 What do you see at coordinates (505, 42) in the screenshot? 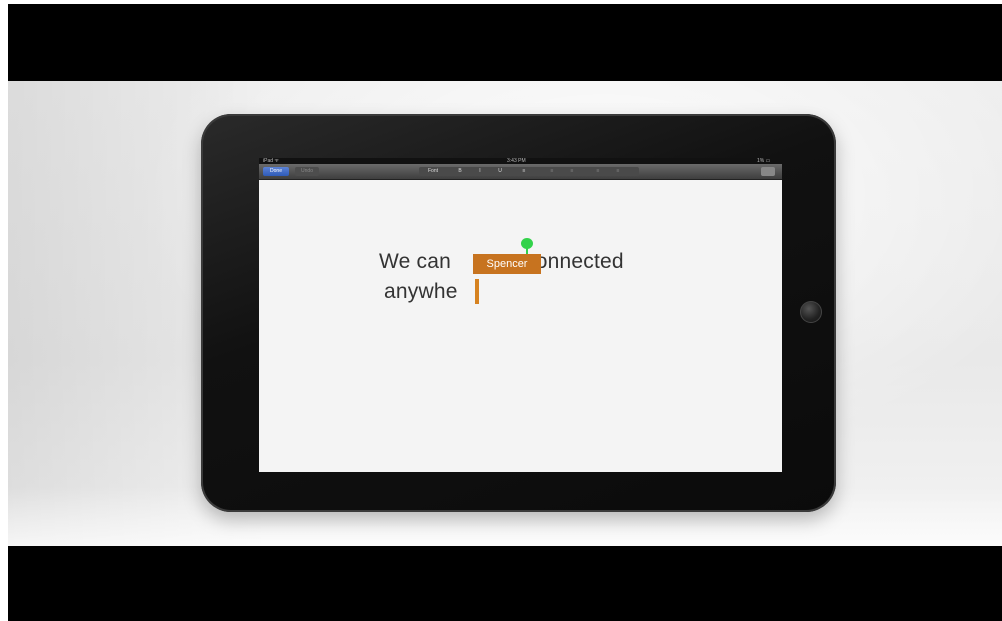
I see `letterbox-top` at bounding box center [505, 42].